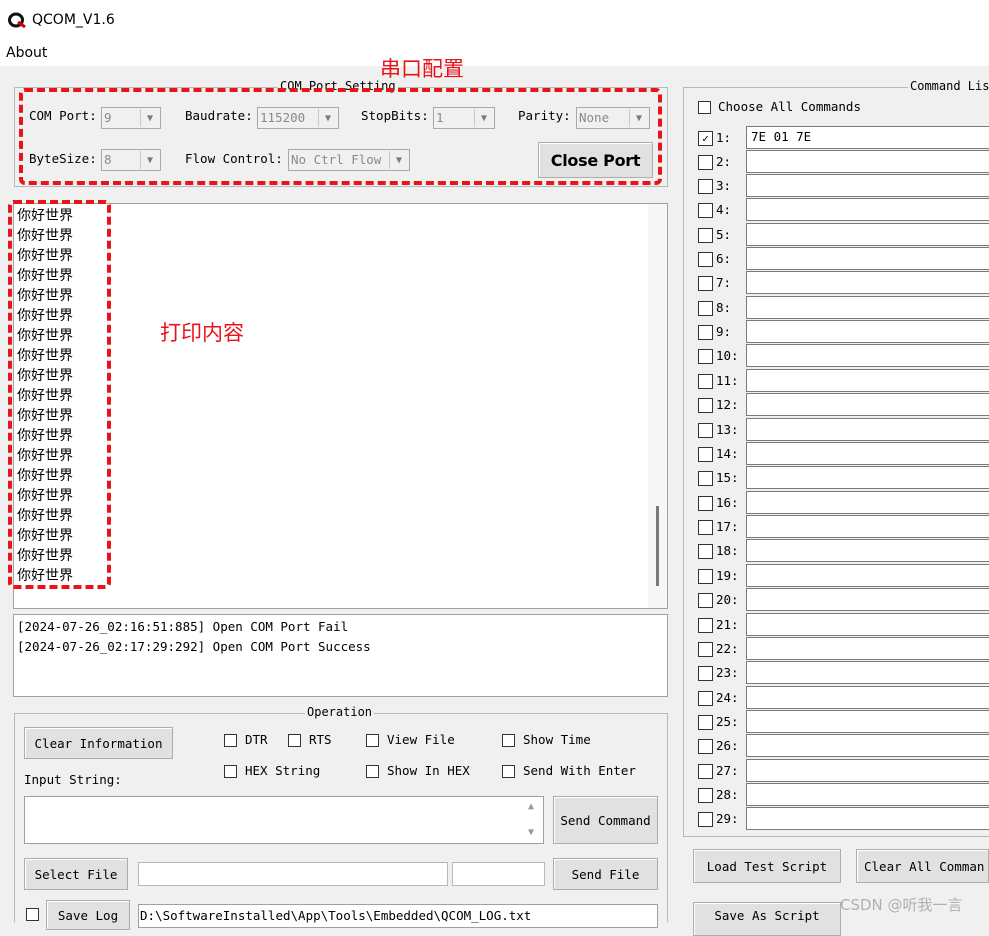 The height and width of the screenshot is (936, 989). I want to click on show-in-hex-checkbox, so click(372, 771).